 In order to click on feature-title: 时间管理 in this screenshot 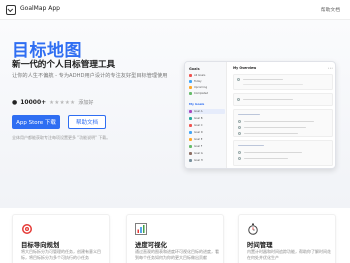, I will do `click(260, 245)`.